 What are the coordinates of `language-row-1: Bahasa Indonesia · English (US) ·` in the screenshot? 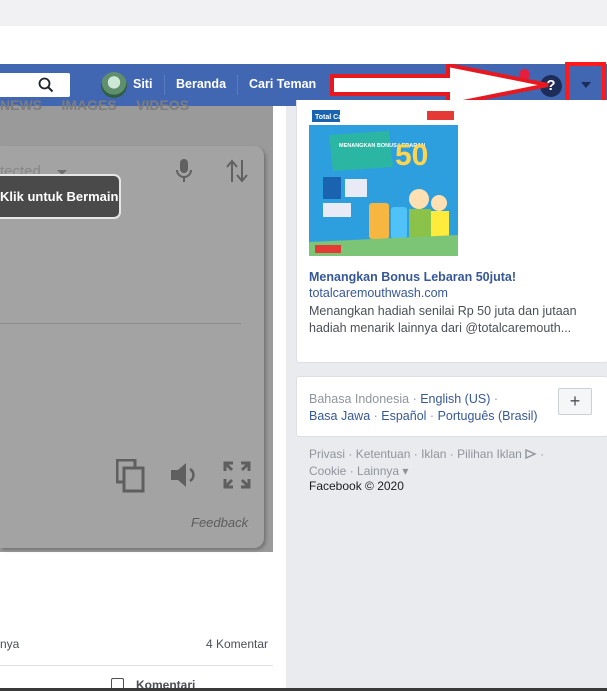 It's located at (404, 399).